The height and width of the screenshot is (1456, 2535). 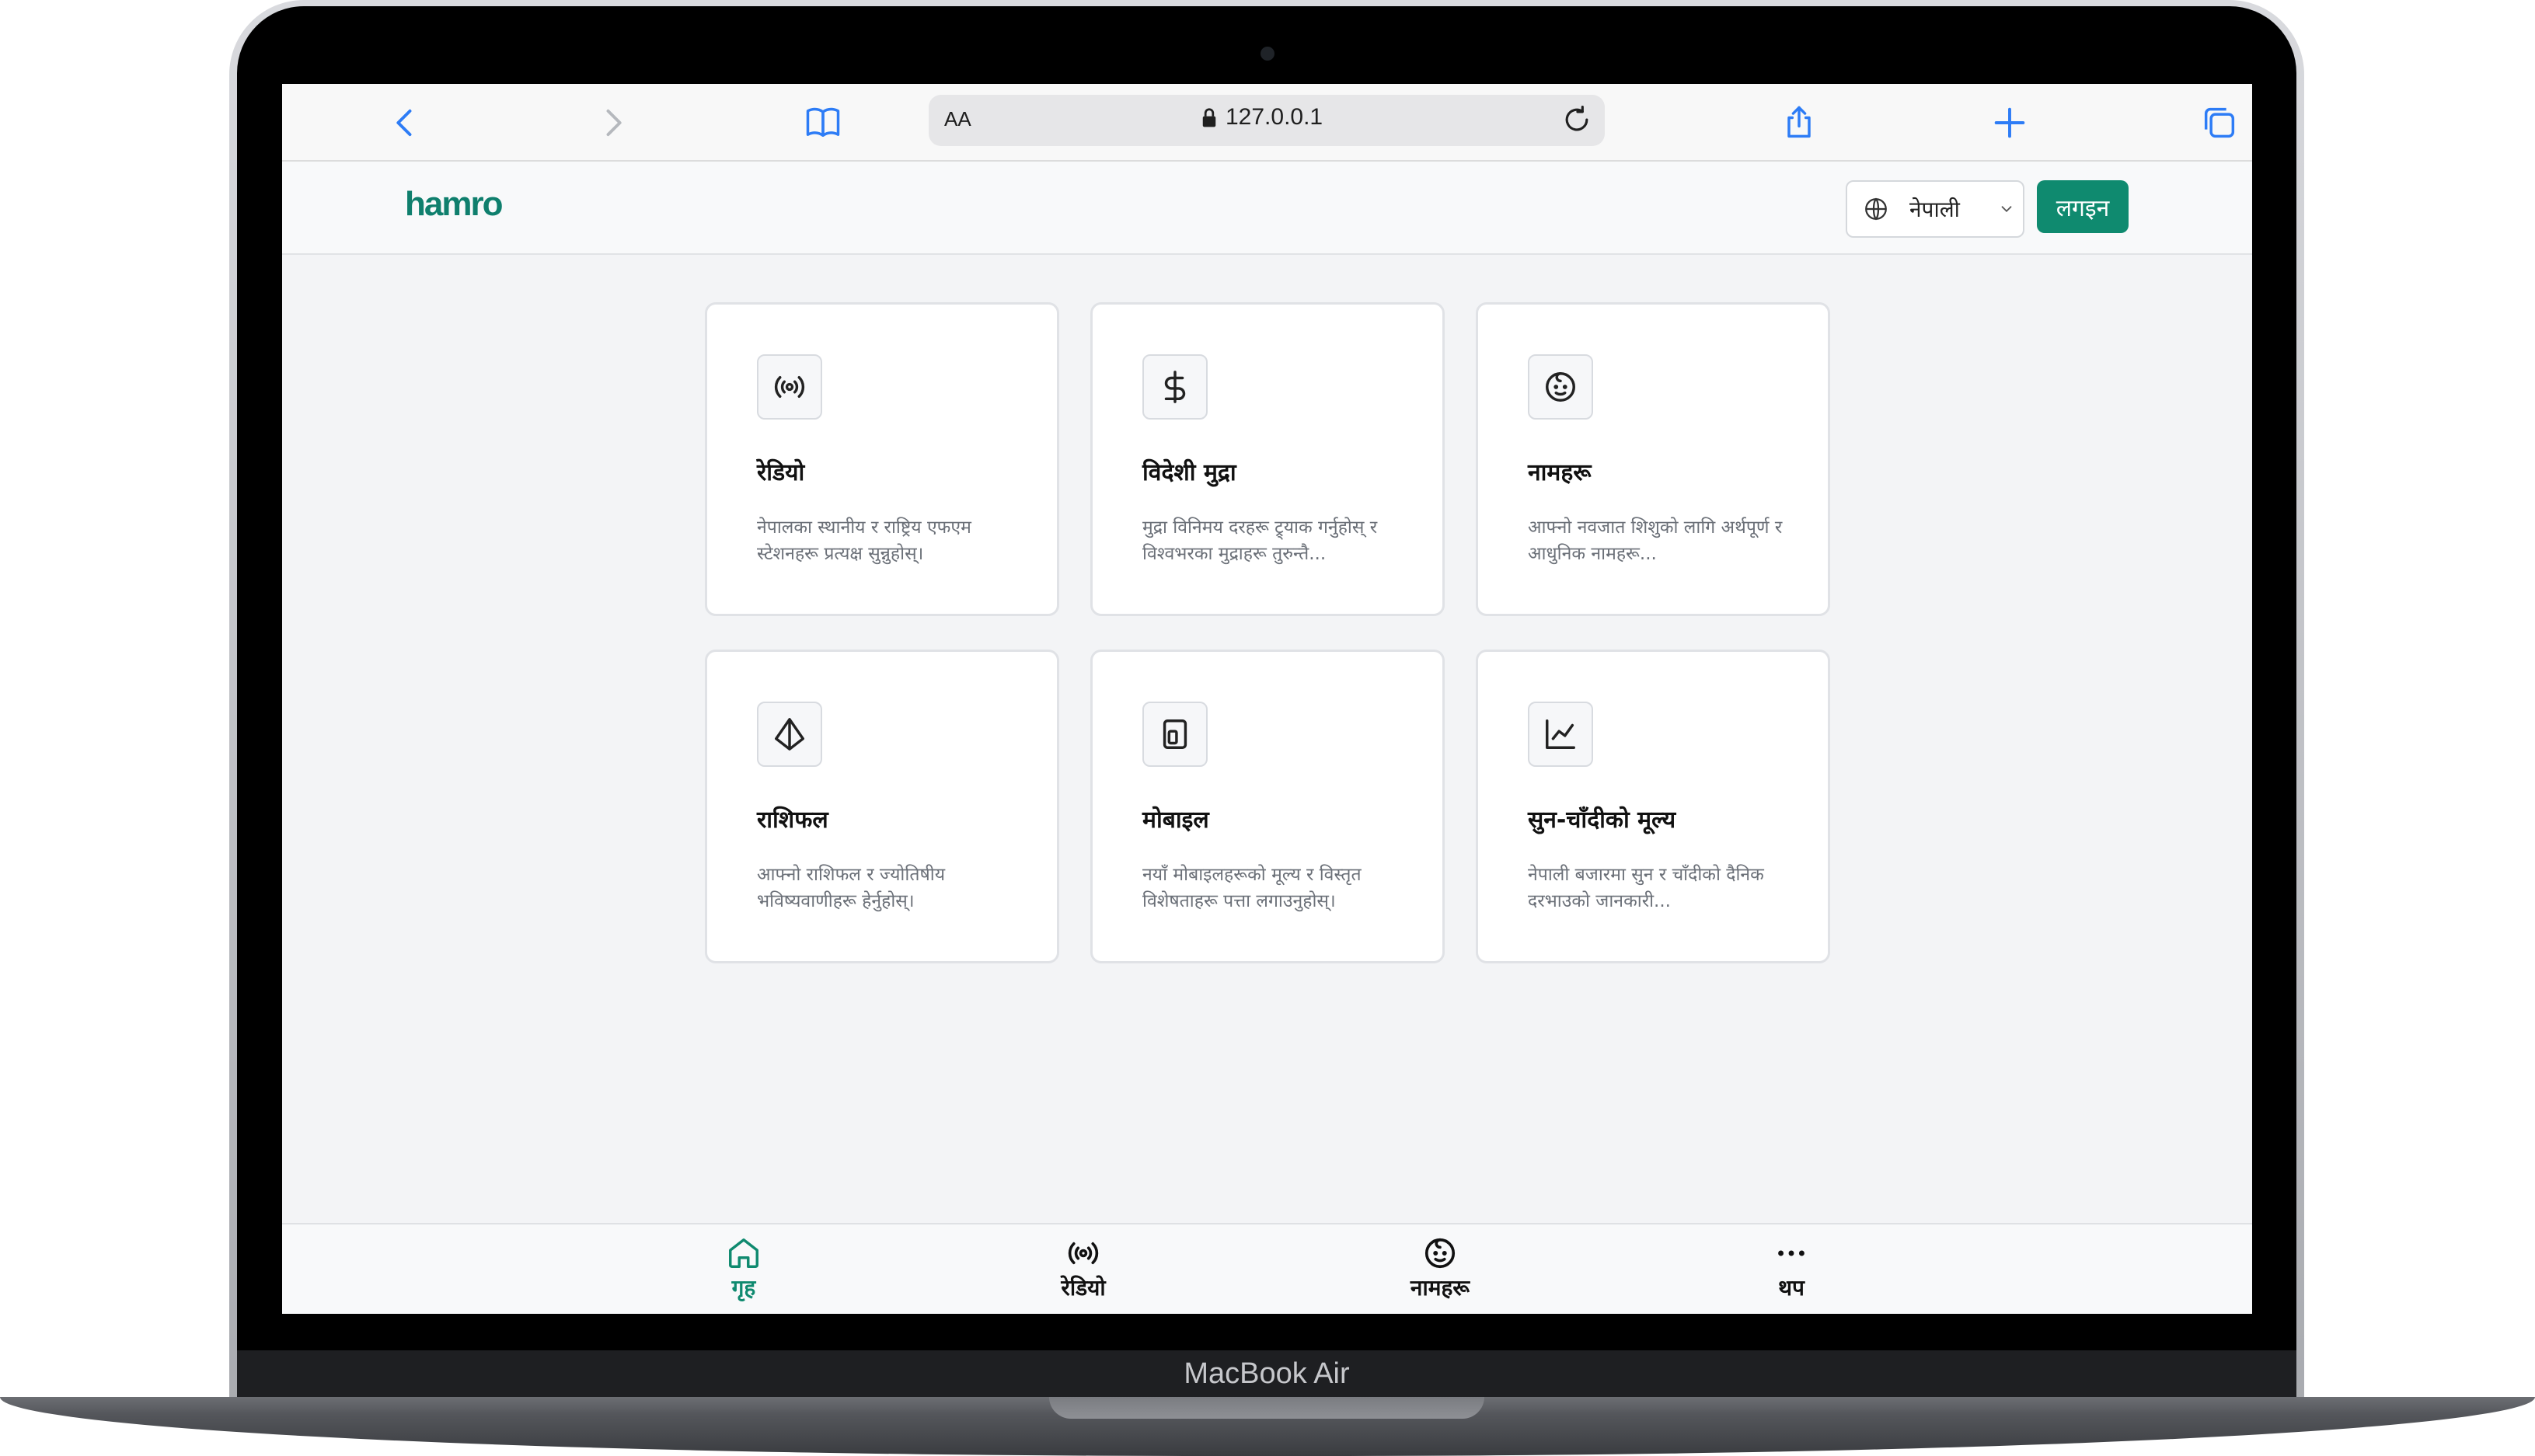 I want to click on browser-toolbar: AA 127.0.0.1, so click(x=1267, y=123).